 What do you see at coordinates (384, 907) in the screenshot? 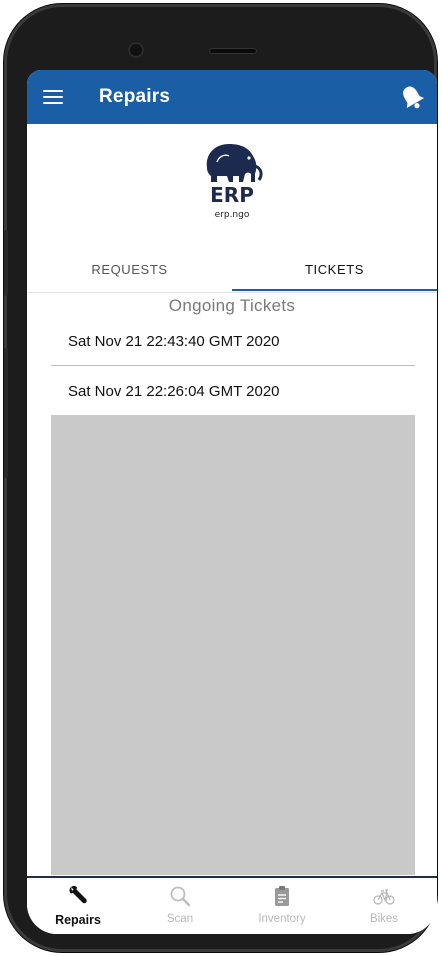
I see `nav-item-bikes: Bikes` at bounding box center [384, 907].